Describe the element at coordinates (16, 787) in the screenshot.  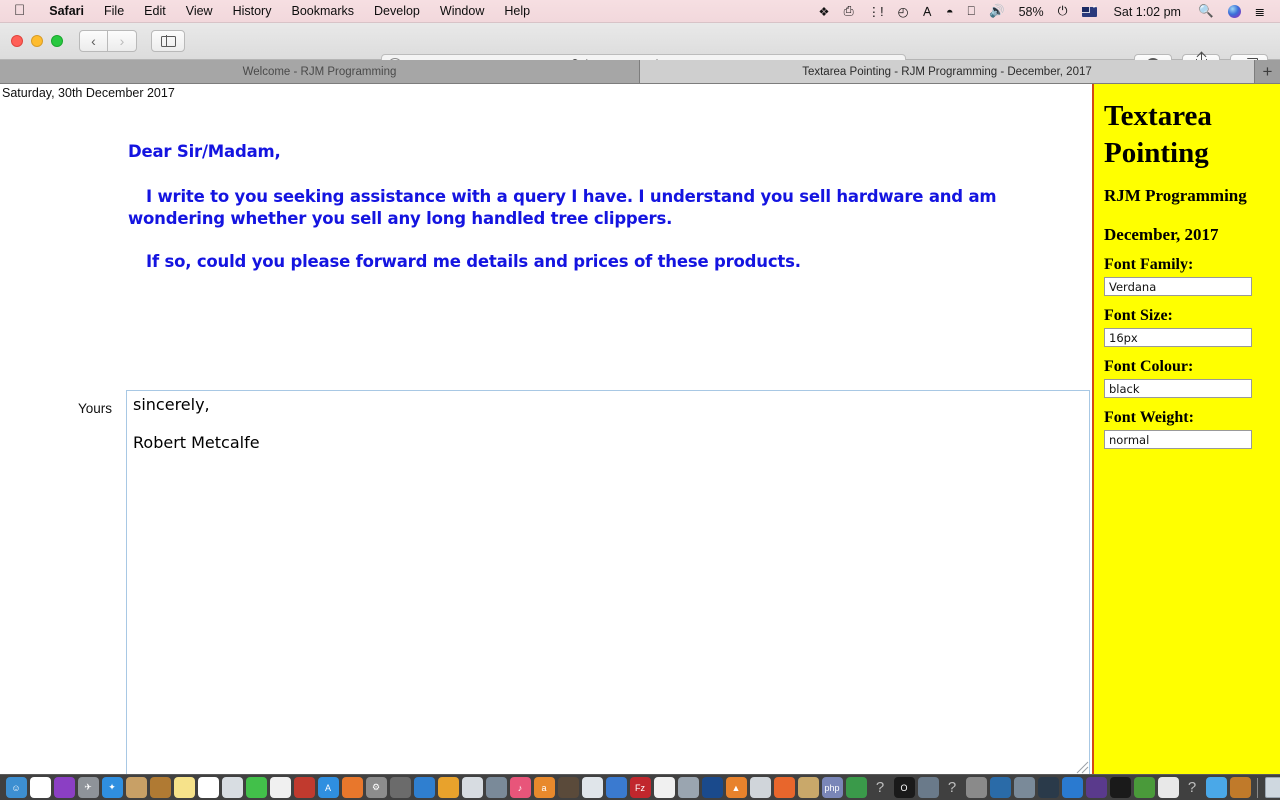
I see `finder-icon: ☺` at that location.